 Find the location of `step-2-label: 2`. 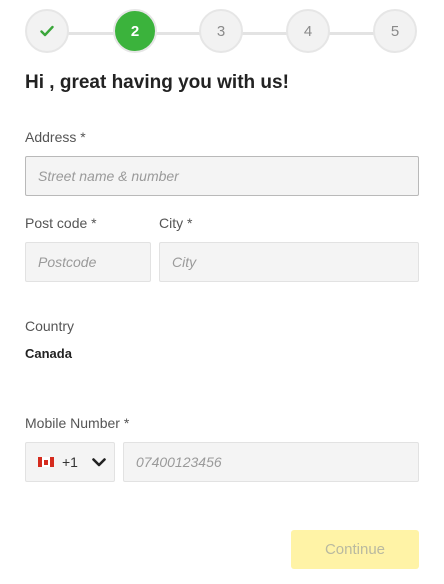

step-2-label: 2 is located at coordinates (135, 31).